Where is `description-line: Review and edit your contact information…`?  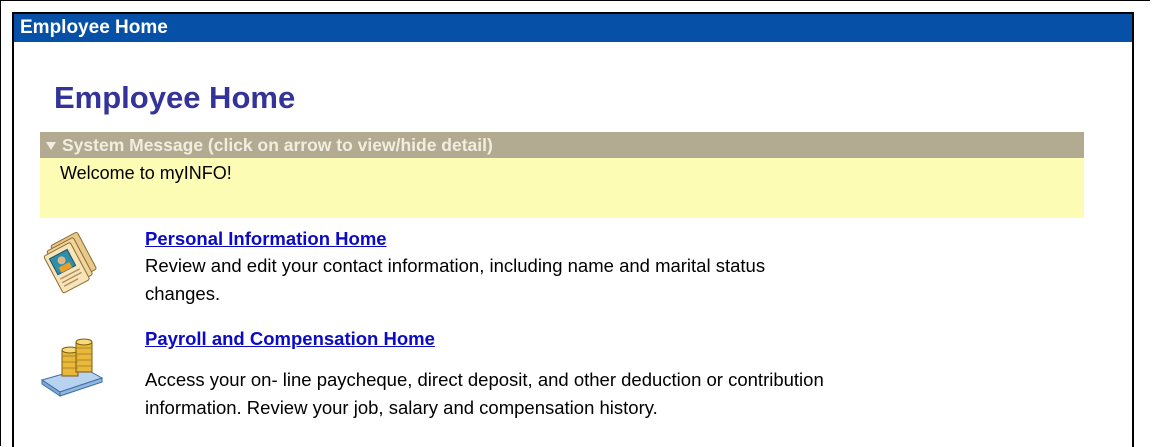
description-line: Review and edit your contact information… is located at coordinates (455, 265).